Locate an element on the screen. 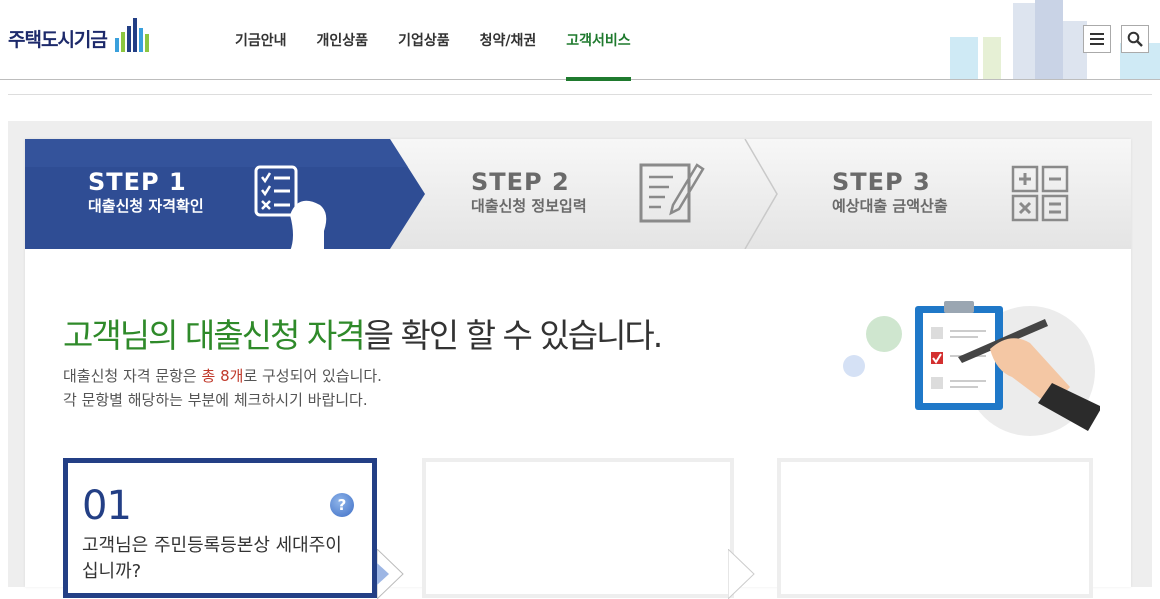 The height and width of the screenshot is (599, 1160). search-button is located at coordinates (1135, 39).